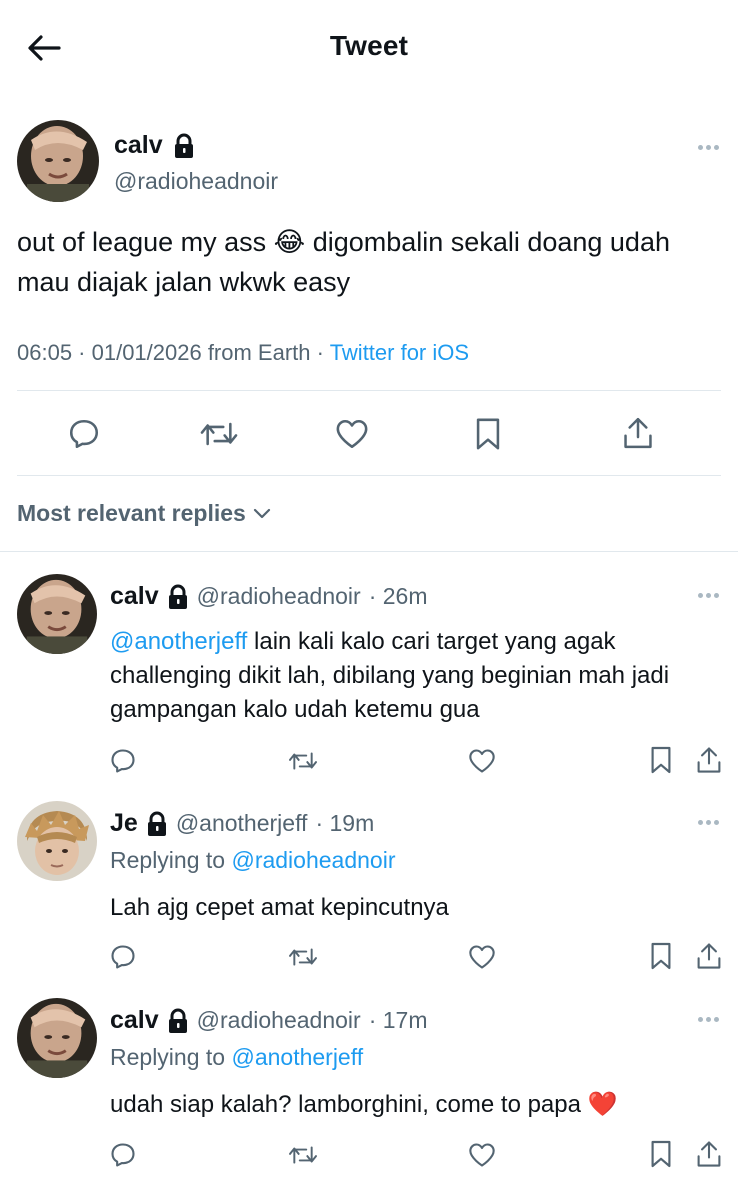 The height and width of the screenshot is (1200, 738). What do you see at coordinates (131, 513) in the screenshot?
I see `sort-label: Most relevant replies` at bounding box center [131, 513].